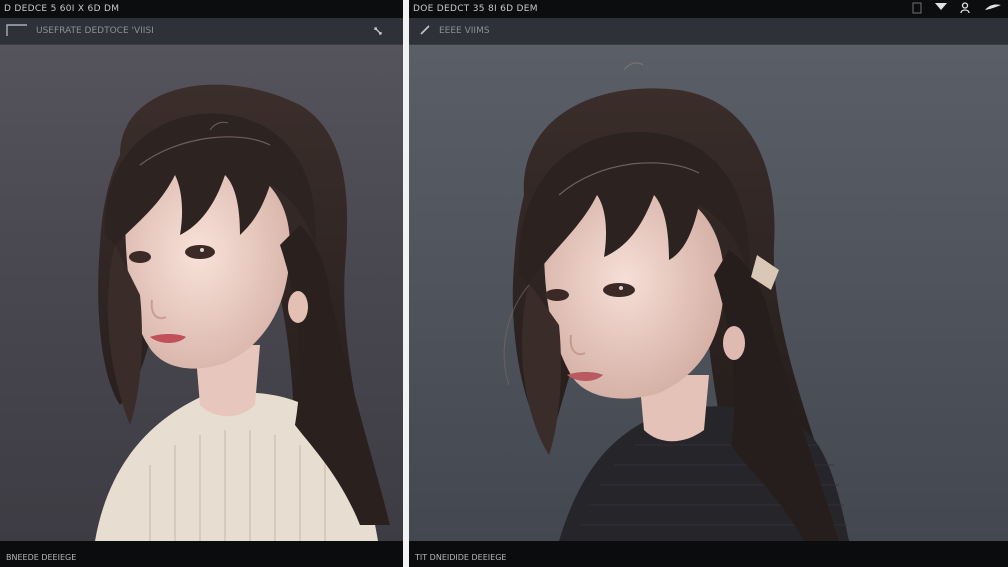 The image size is (1008, 567). Describe the element at coordinates (708, 554) in the screenshot. I see `status-bar: TIT DNEIDIDE DEEIEGE` at that location.